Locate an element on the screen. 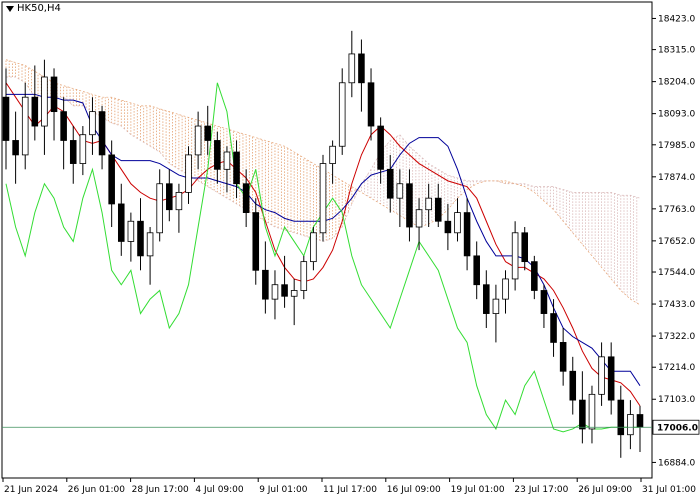 This screenshot has height=504, width=700. y-tick-label: 18204.0 is located at coordinates (676, 83).